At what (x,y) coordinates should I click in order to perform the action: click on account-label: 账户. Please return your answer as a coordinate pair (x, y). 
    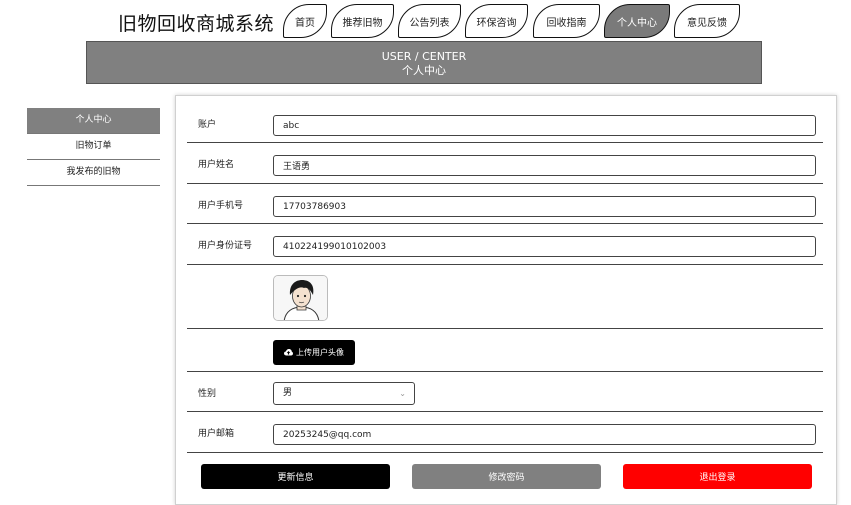
    Looking at the image, I should click on (207, 125).